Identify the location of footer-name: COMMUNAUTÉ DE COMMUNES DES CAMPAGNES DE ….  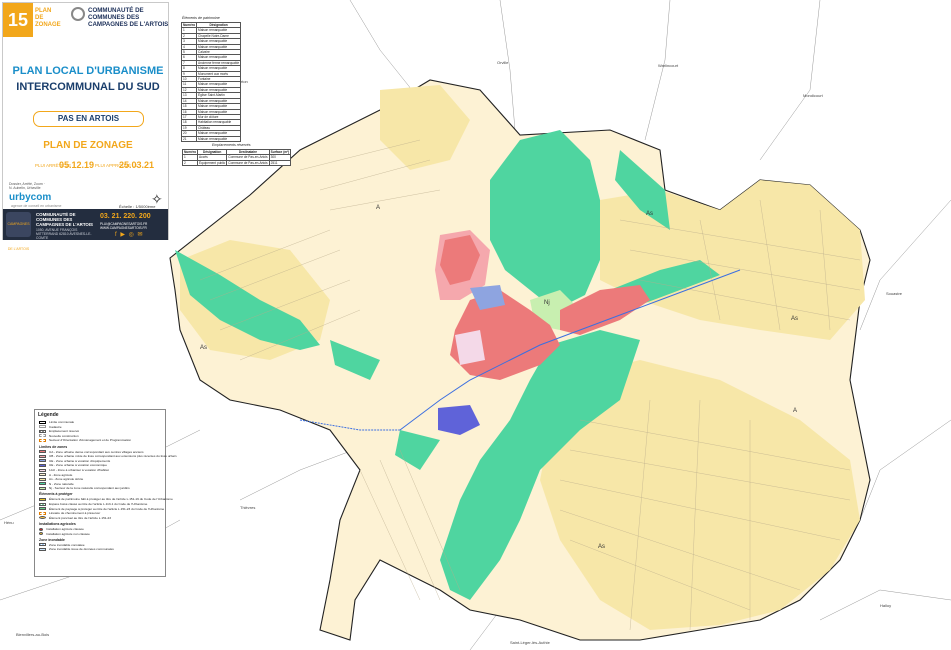
(64, 219).